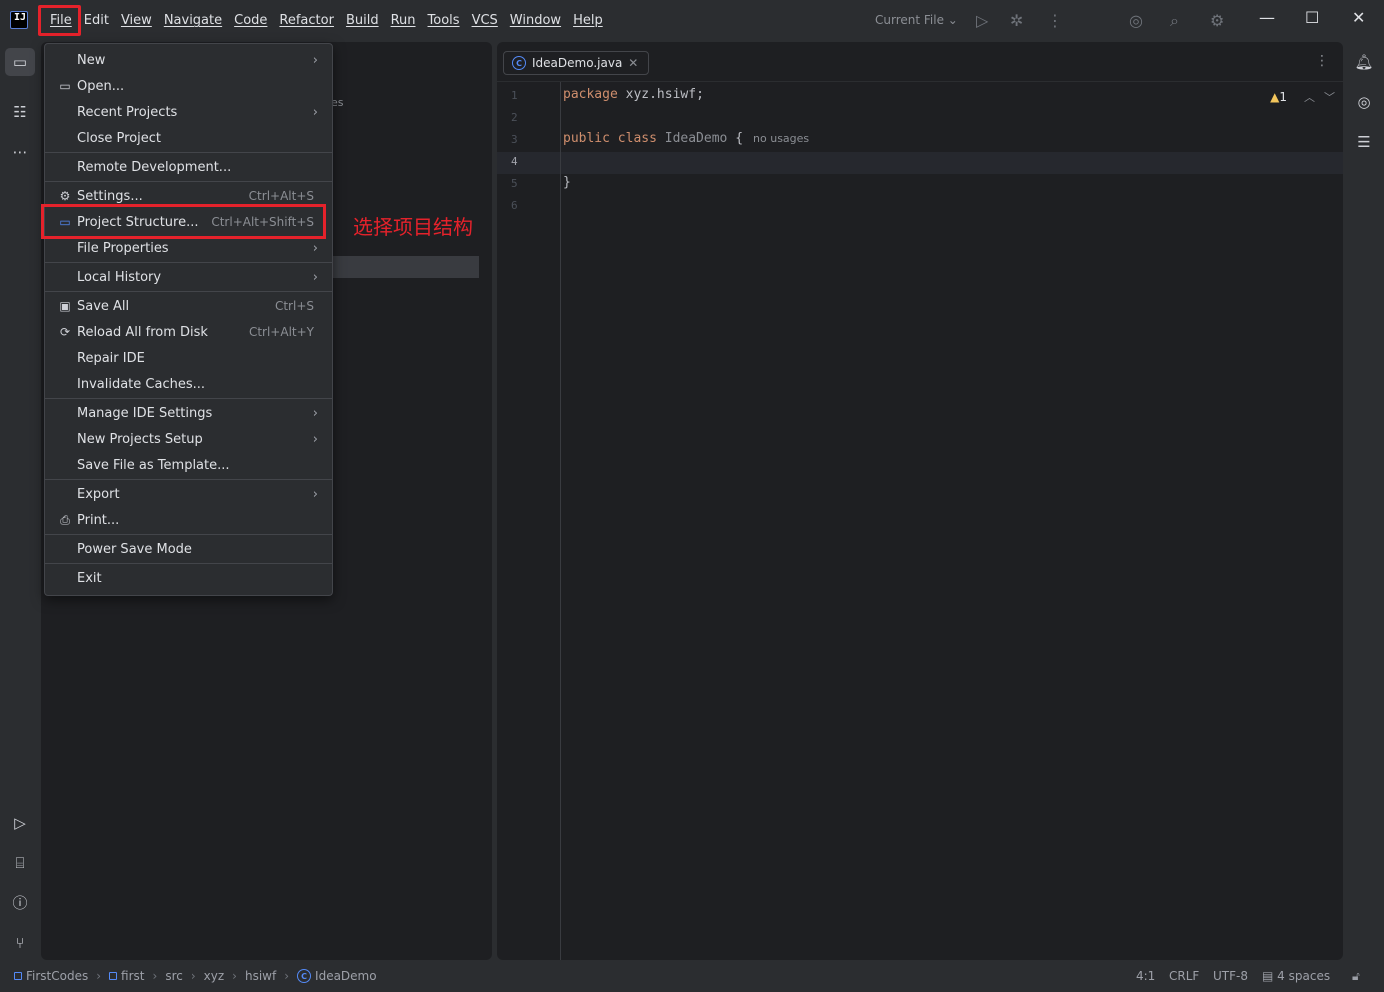  Describe the element at coordinates (306, 21) in the screenshot. I see `menu-refactor: Refactor` at that location.